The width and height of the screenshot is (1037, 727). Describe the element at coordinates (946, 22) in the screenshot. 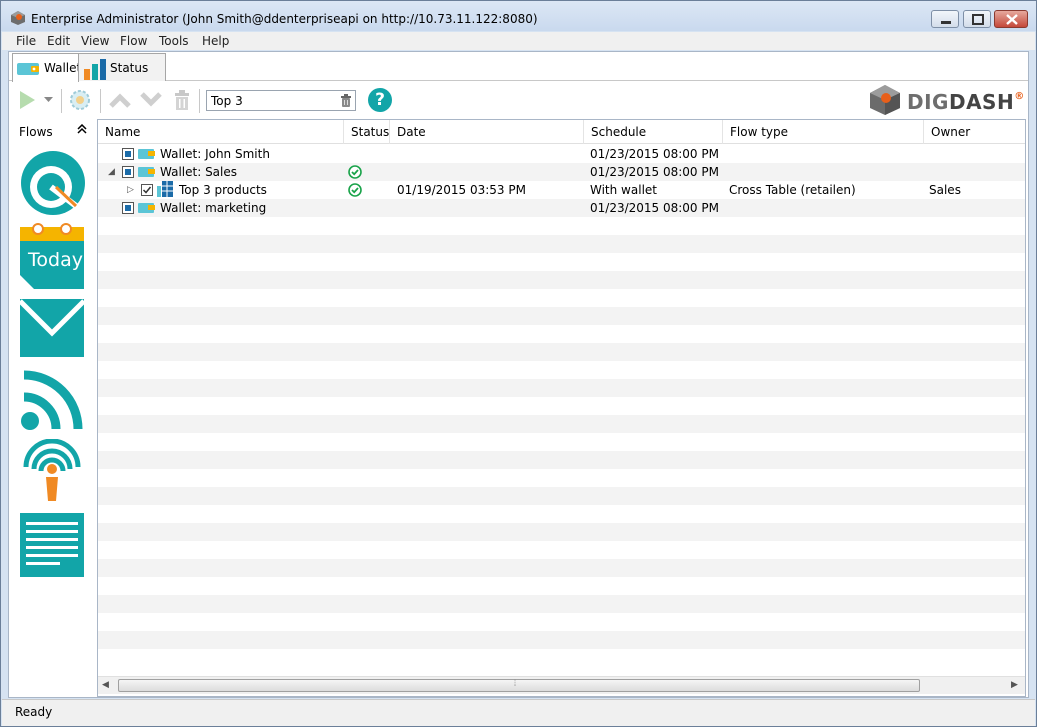

I see `minimize-icon` at that location.